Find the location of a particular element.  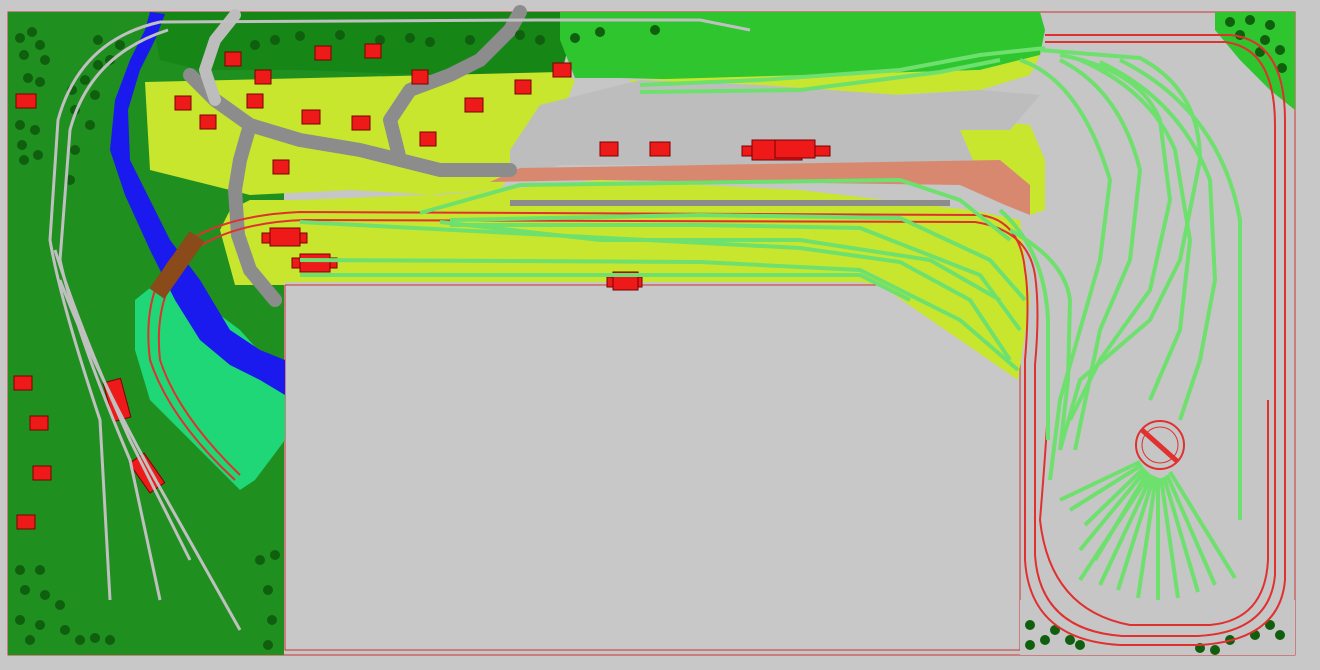

turntable is located at coordinates (1160, 445).